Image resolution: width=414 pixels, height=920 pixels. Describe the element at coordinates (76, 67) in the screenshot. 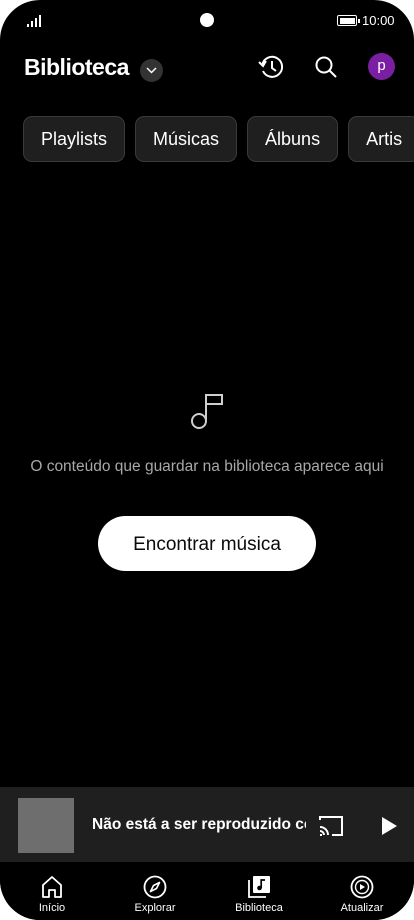

I see `page-title: Biblioteca` at that location.